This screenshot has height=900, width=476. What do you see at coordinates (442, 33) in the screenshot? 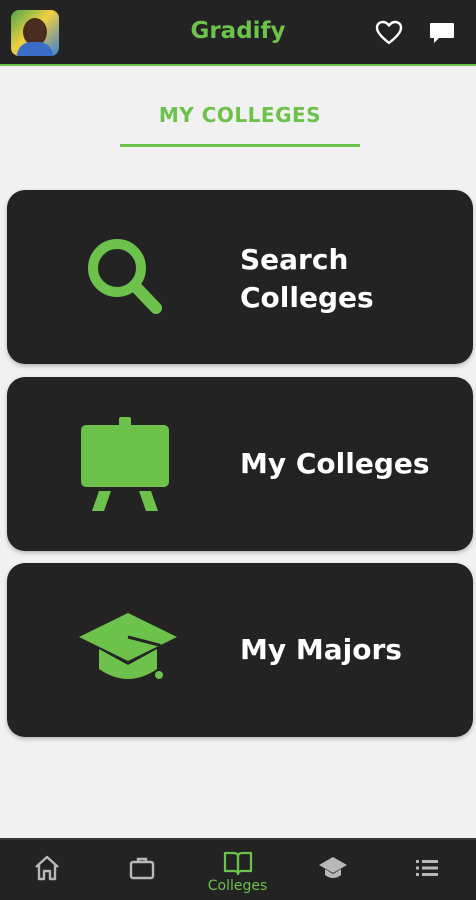
I see `chat-bubble-icon` at bounding box center [442, 33].